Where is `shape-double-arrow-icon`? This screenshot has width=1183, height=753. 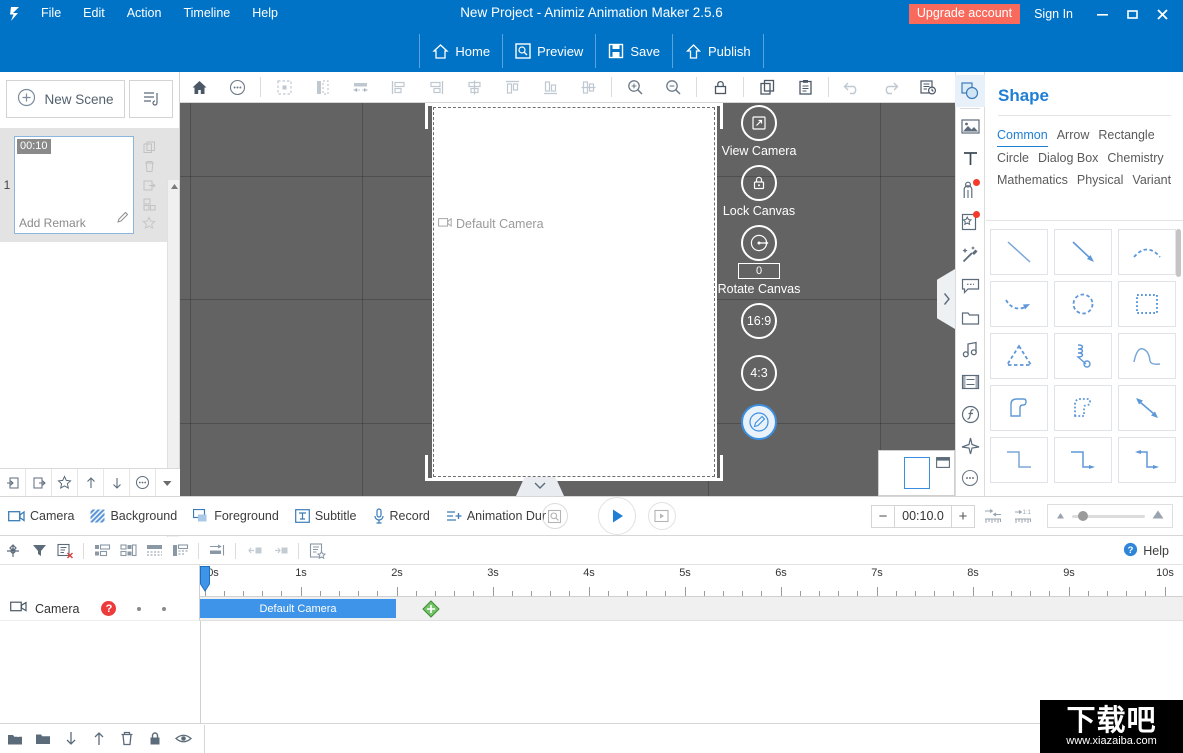
shape-double-arrow-icon is located at coordinates (1147, 408).